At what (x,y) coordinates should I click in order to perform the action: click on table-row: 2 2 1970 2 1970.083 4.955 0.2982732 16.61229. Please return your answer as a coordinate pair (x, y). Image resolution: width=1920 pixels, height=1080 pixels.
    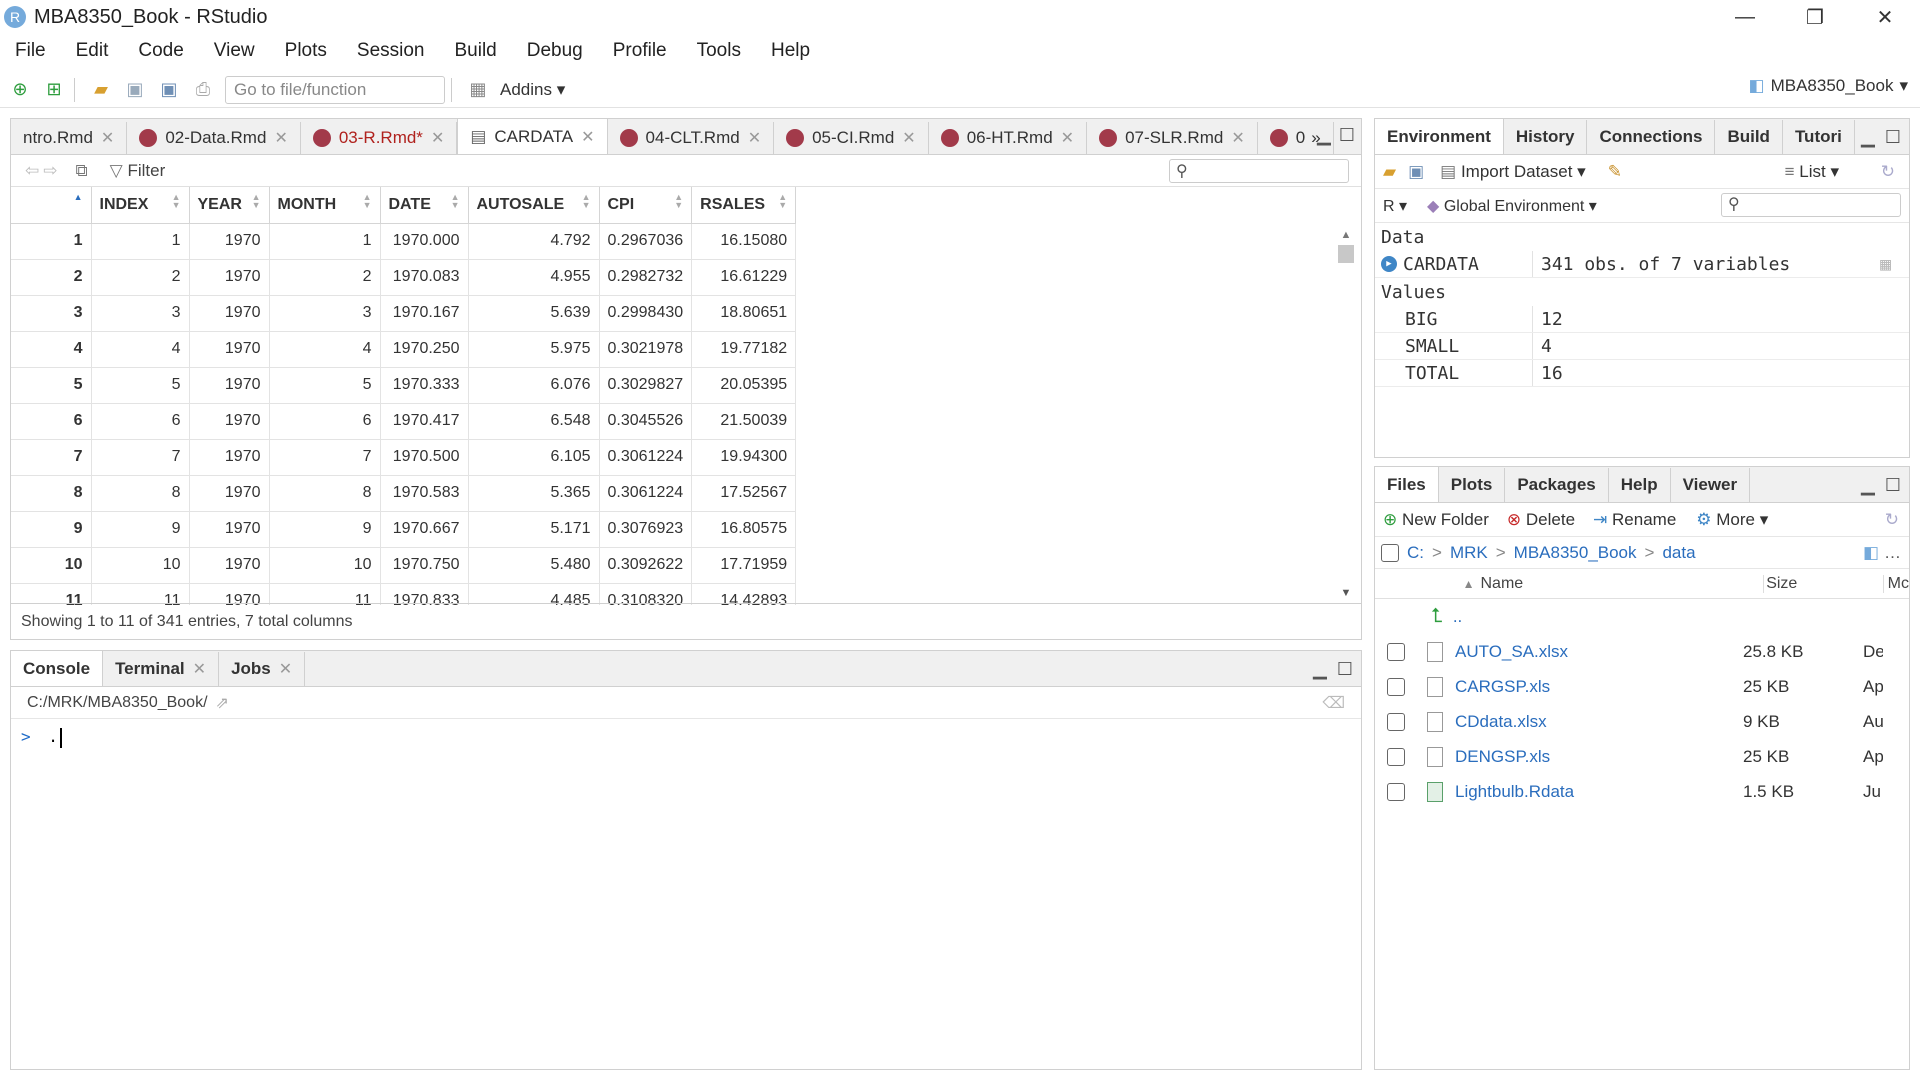
    Looking at the image, I should click on (404, 277).